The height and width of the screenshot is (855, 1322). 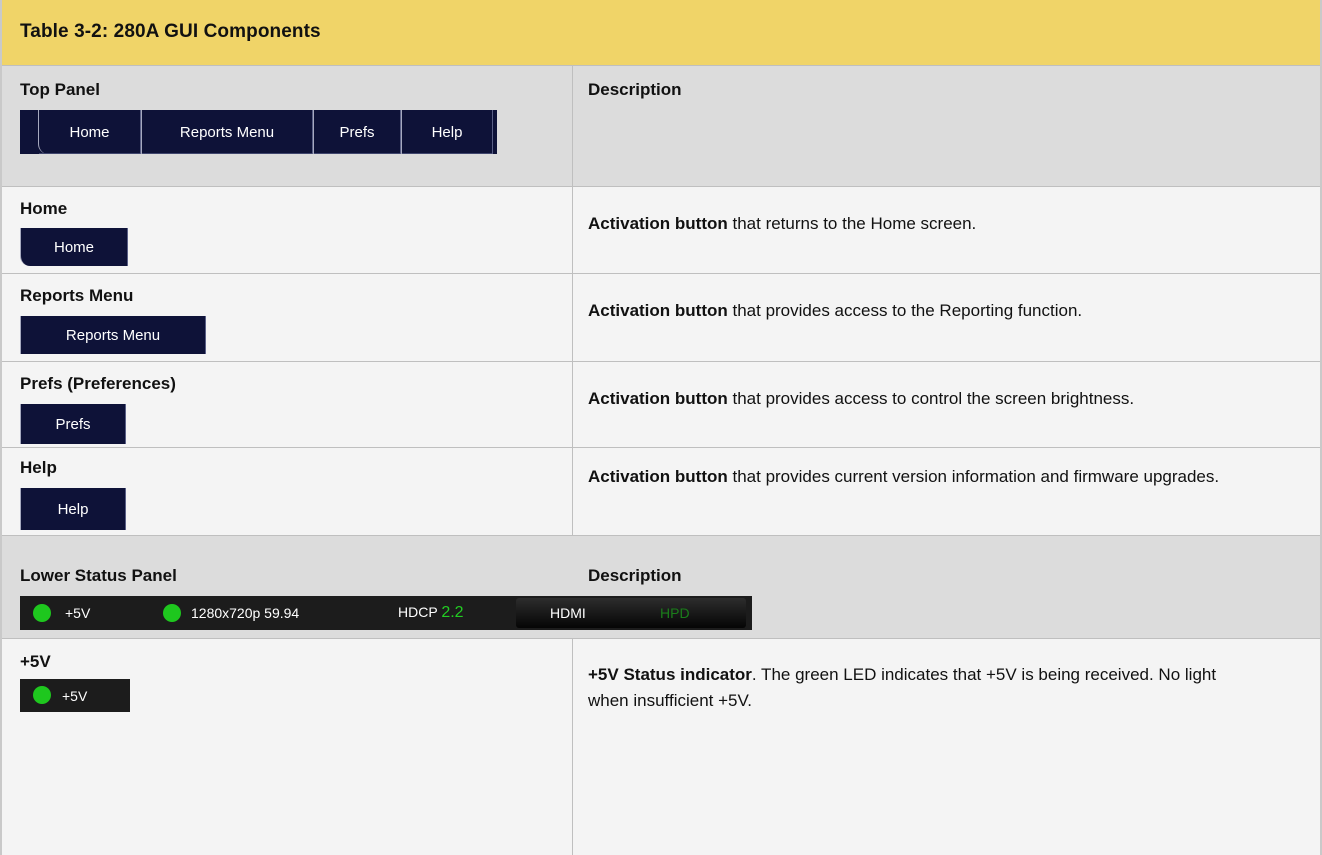 What do you see at coordinates (631, 613) in the screenshot?
I see `hdmi-status-box: HDMI HPD` at bounding box center [631, 613].